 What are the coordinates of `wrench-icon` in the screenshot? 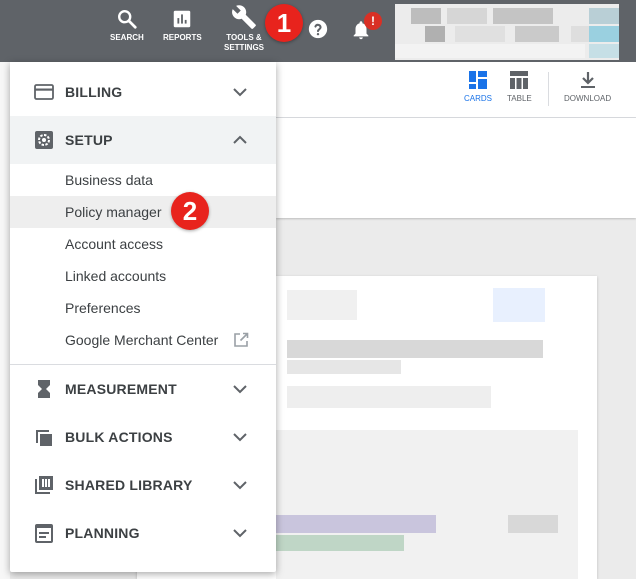 It's located at (244, 17).